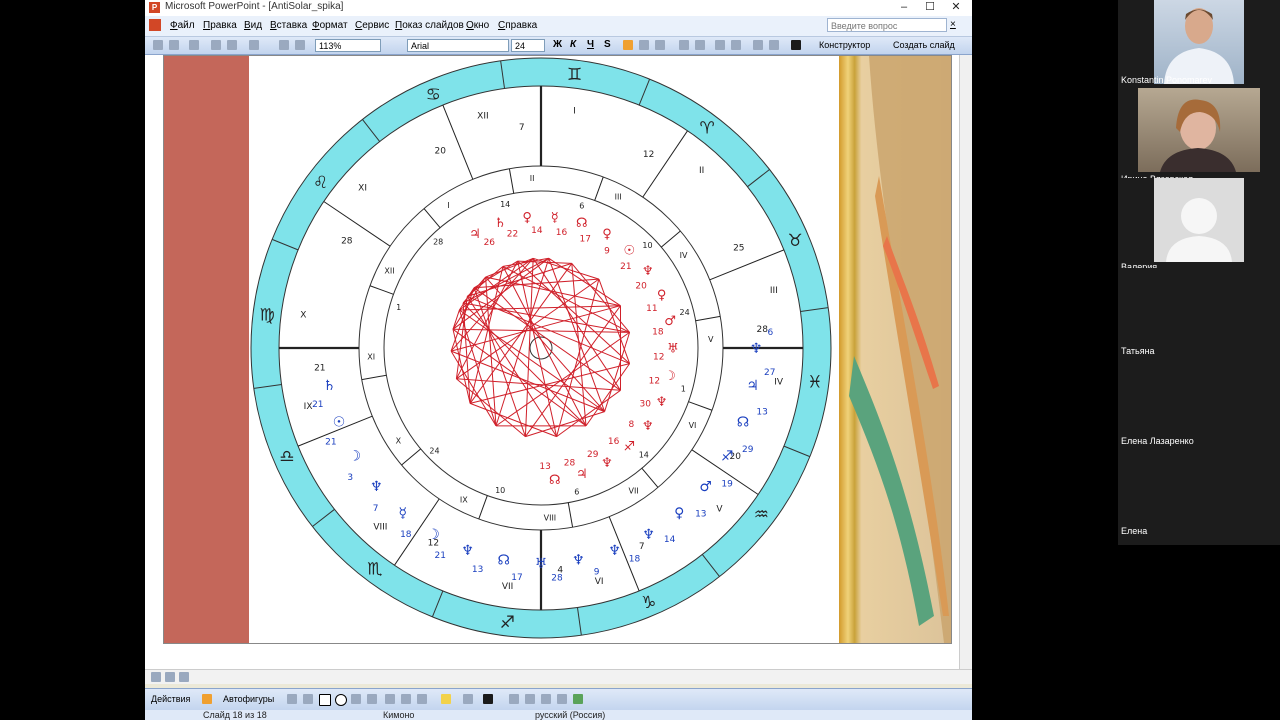  I want to click on font-select: Arial, so click(458, 45).